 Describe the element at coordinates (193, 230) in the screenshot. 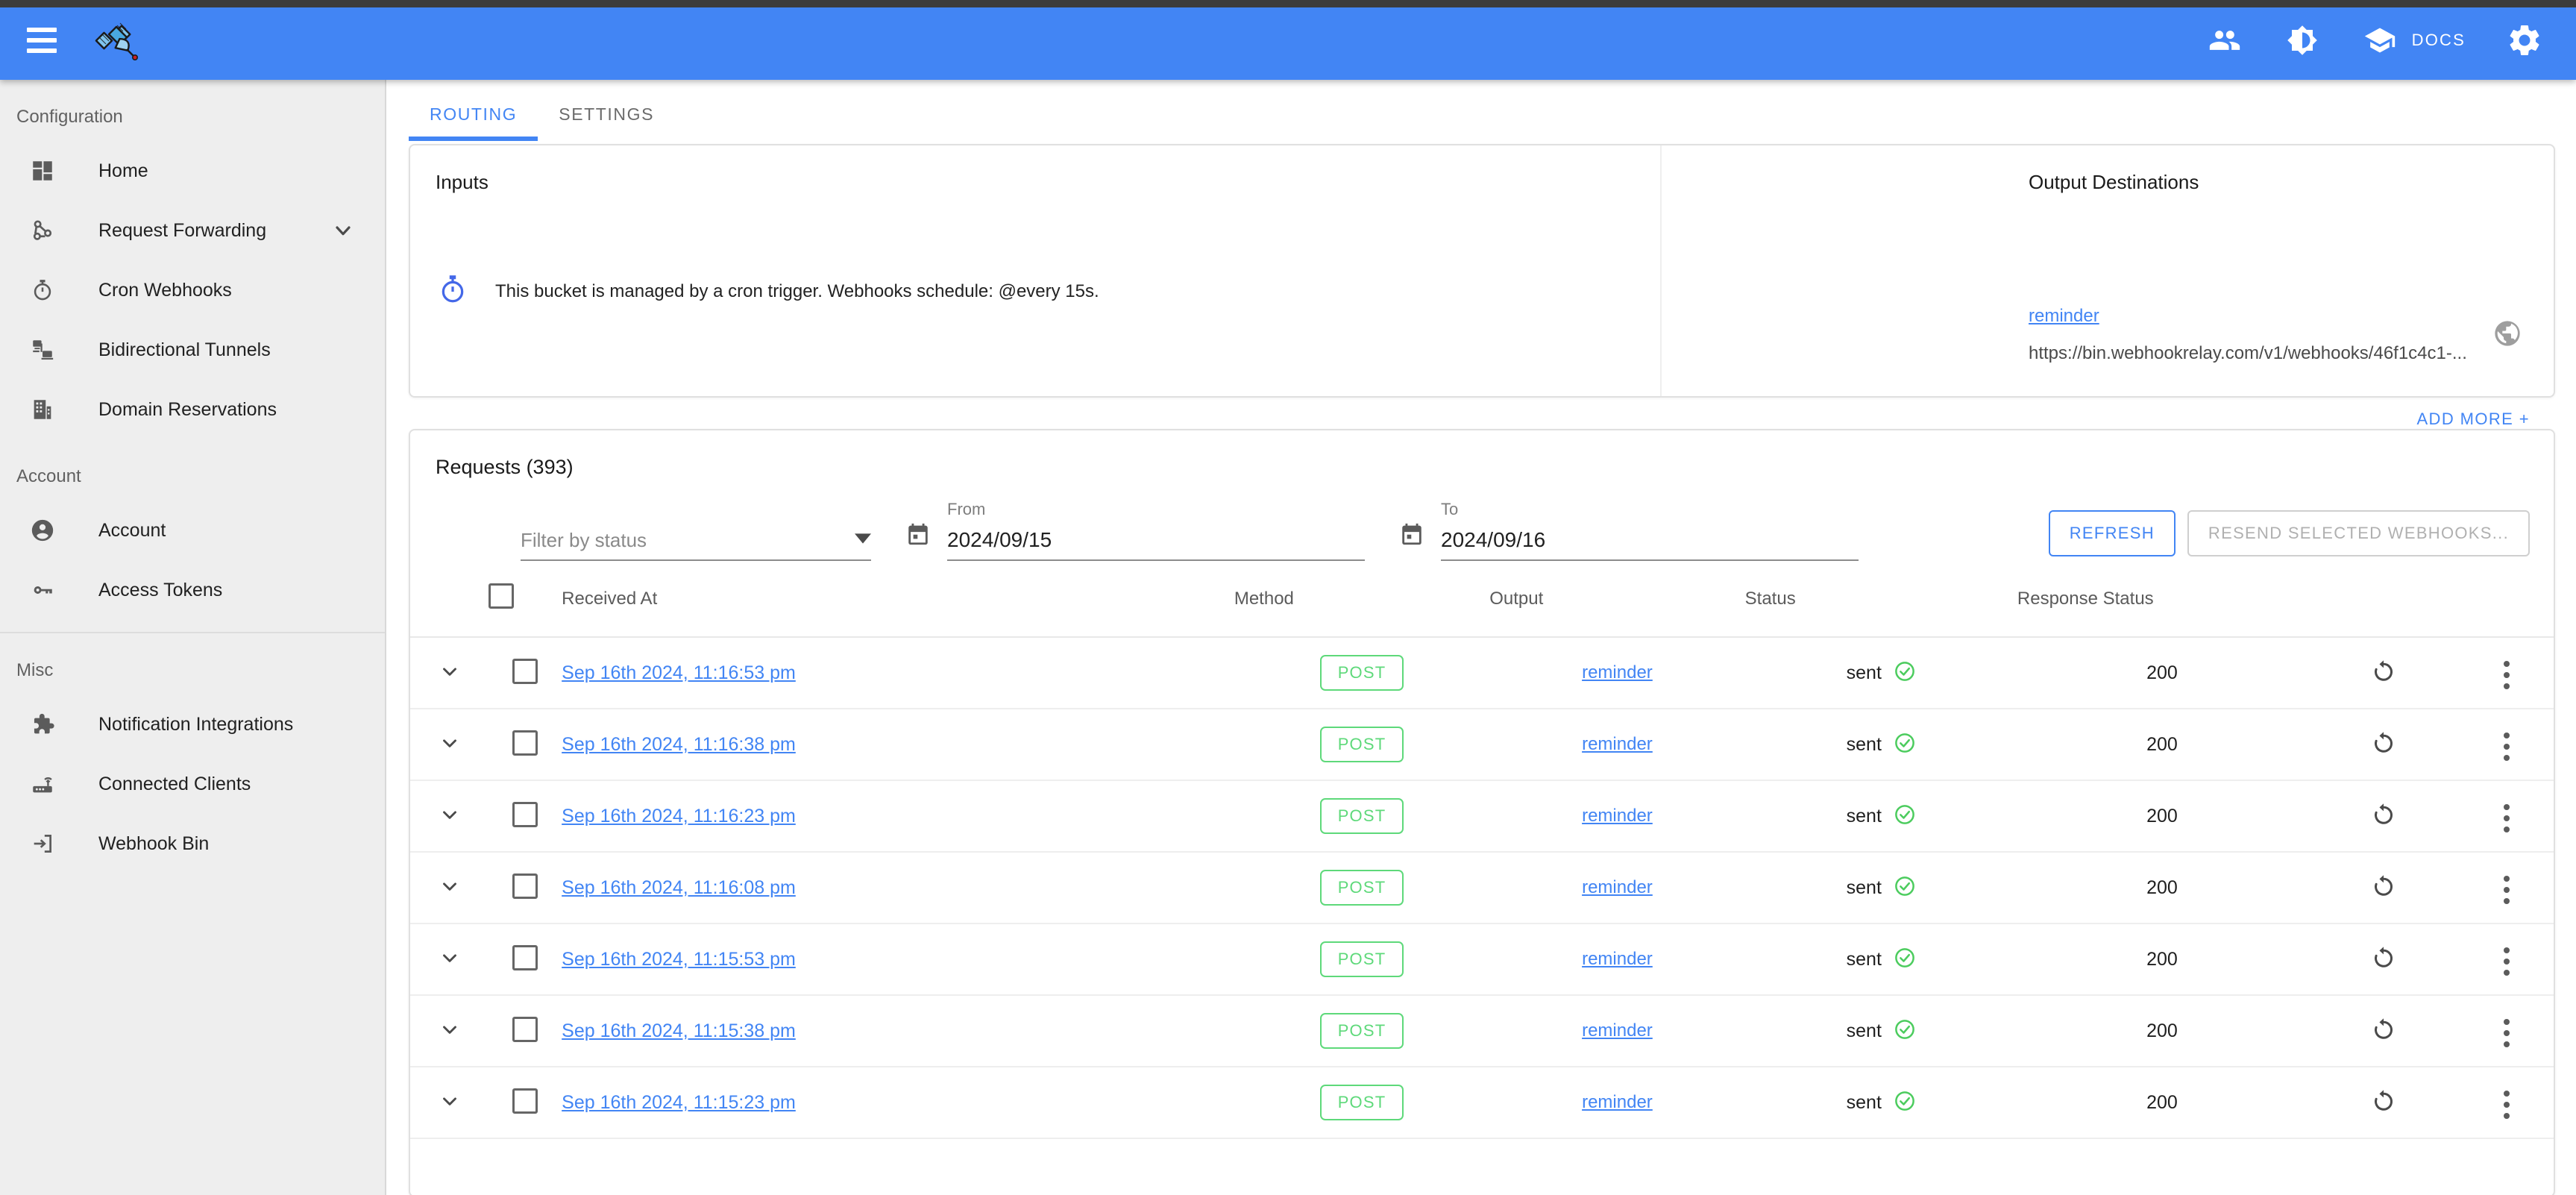

I see `sidebar-item-request-forwarding: Request Forwarding` at that location.